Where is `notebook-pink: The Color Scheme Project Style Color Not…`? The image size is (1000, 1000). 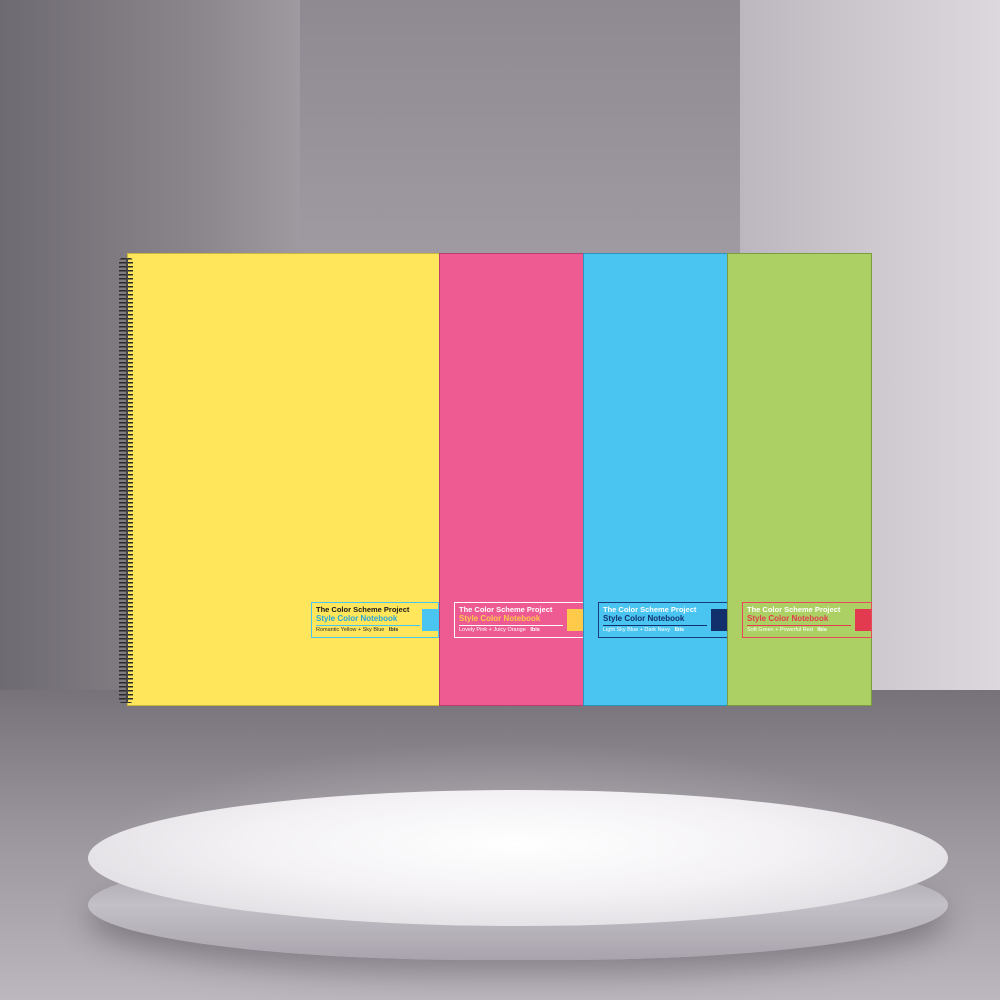 notebook-pink: The Color Scheme Project Style Color Not… is located at coordinates (511, 479).